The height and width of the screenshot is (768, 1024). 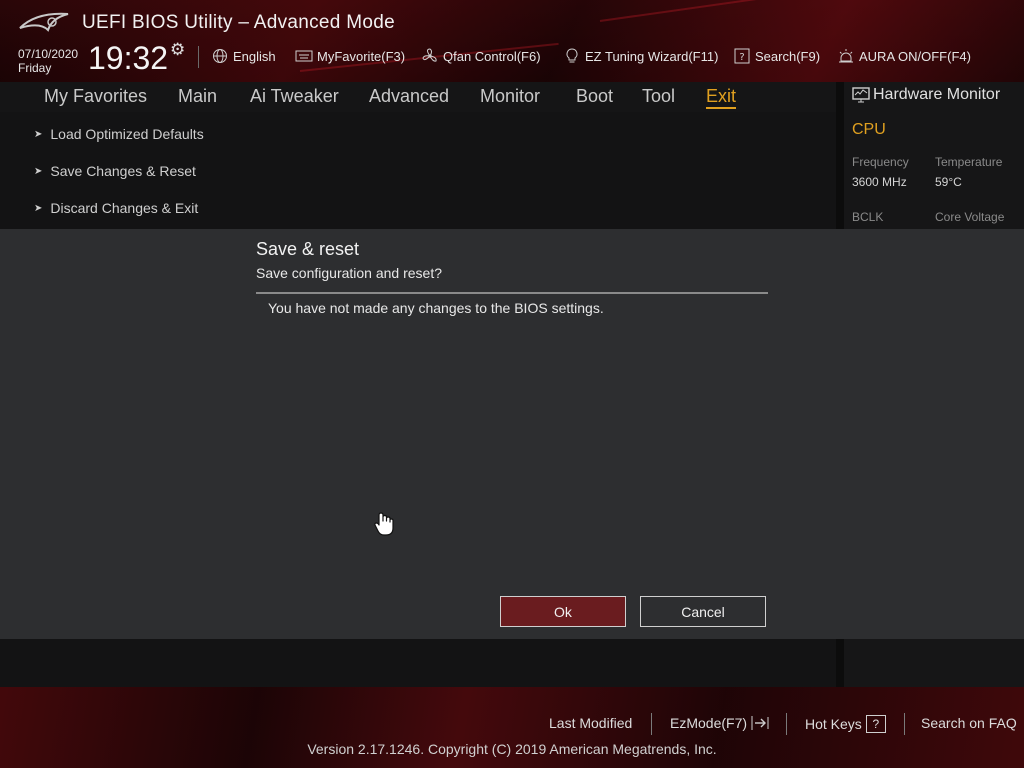 I want to click on aura-toggle-button: AURA ON/OFF(F4), so click(x=904, y=56).